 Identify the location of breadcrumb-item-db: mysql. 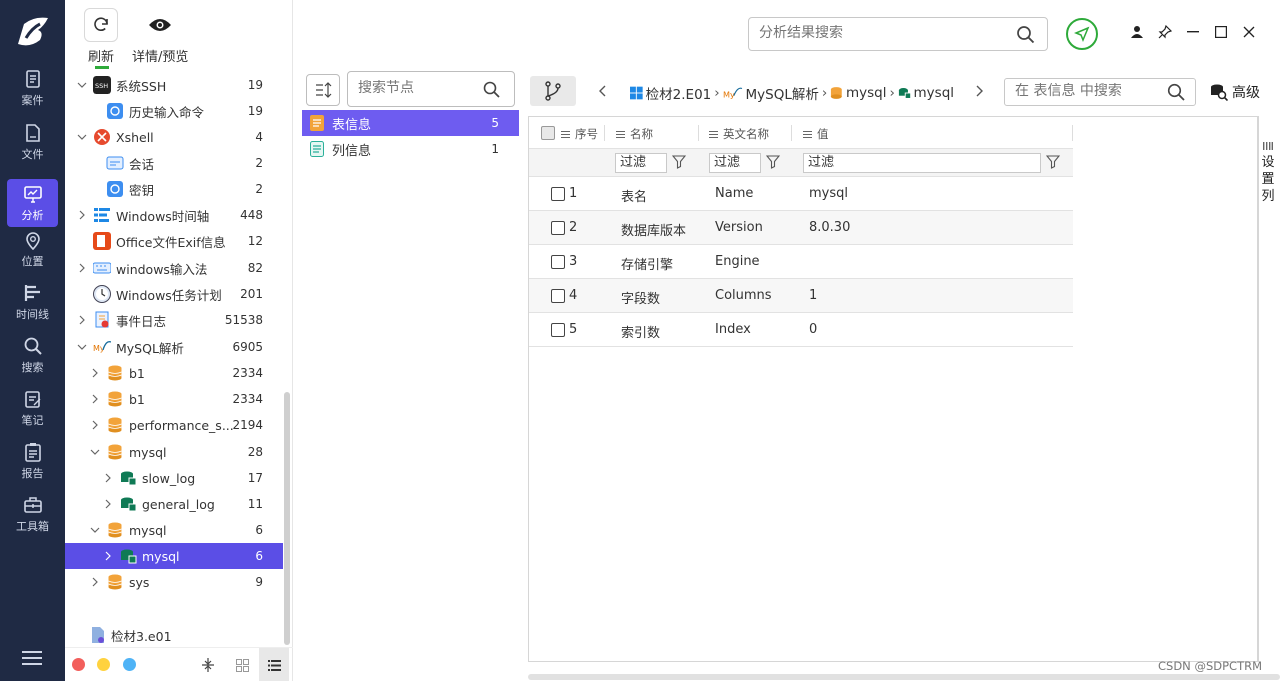
(866, 93).